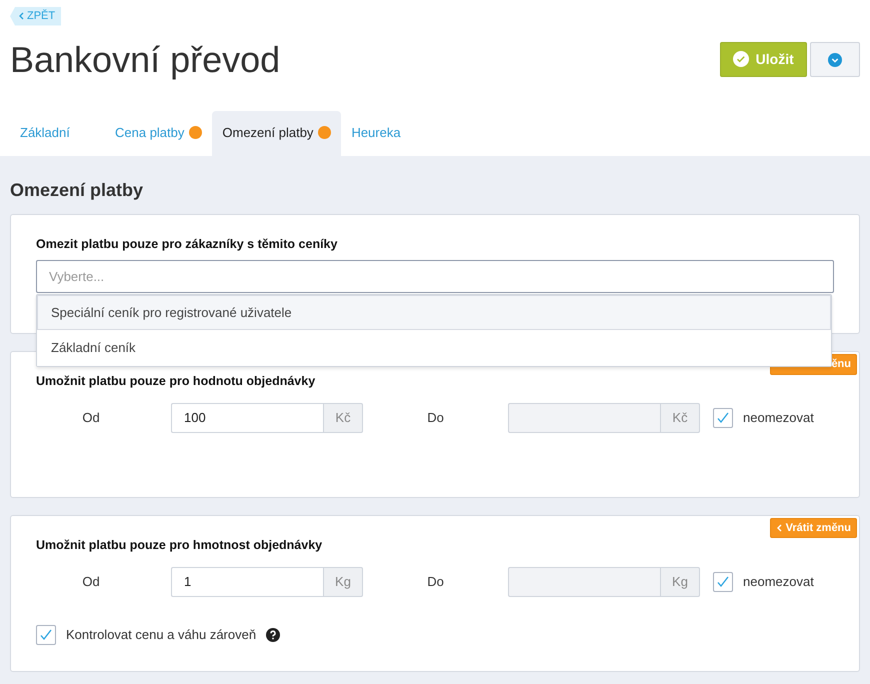  What do you see at coordinates (813, 528) in the screenshot?
I see `revert-button: Vrátit změnu` at bounding box center [813, 528].